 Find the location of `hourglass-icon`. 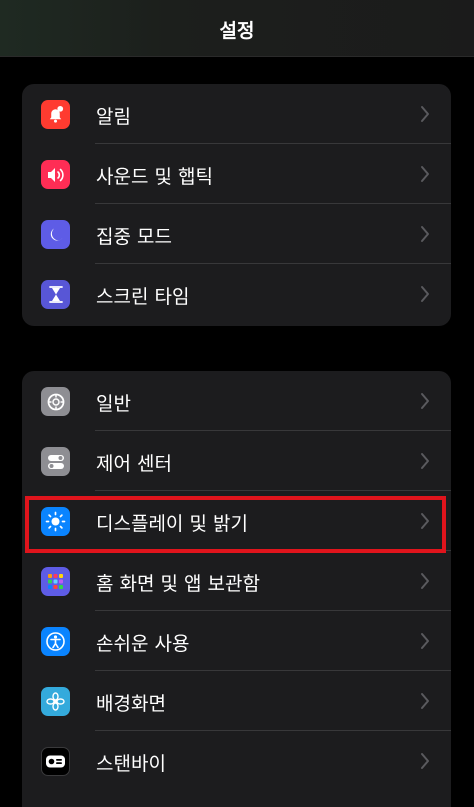

hourglass-icon is located at coordinates (55, 294).